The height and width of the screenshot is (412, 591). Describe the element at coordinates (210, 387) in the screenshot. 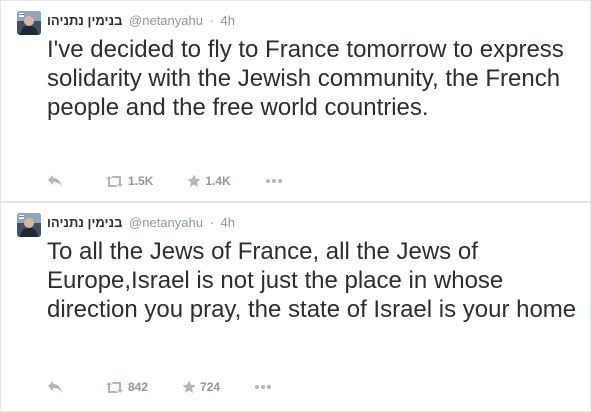

I see `favorite-count: 724` at that location.